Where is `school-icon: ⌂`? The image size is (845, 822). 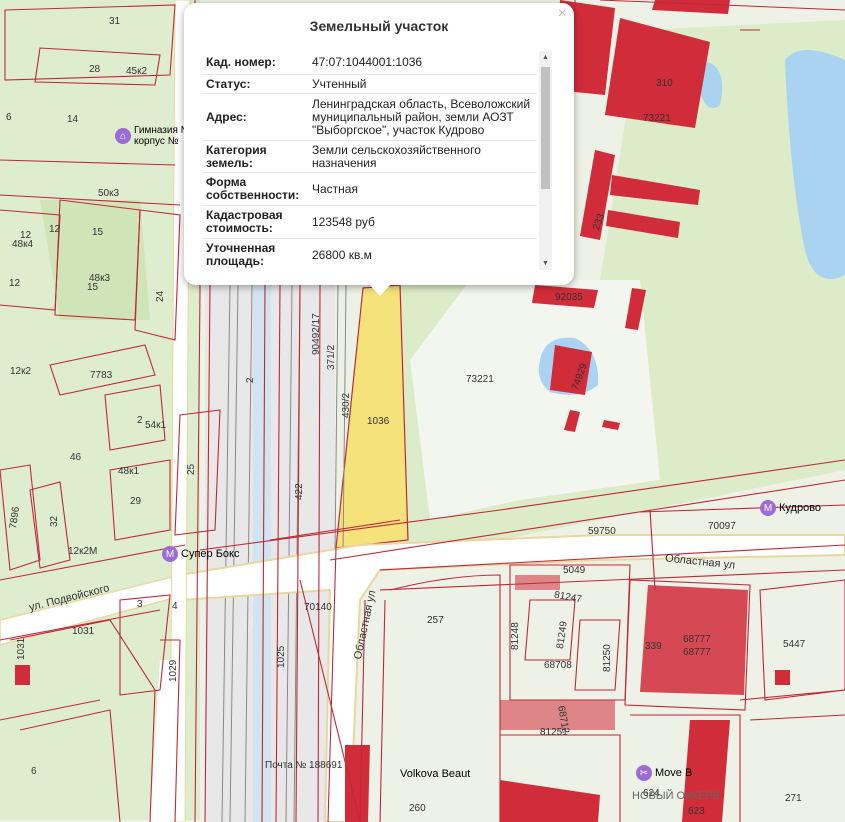
school-icon: ⌂ is located at coordinates (123, 136).